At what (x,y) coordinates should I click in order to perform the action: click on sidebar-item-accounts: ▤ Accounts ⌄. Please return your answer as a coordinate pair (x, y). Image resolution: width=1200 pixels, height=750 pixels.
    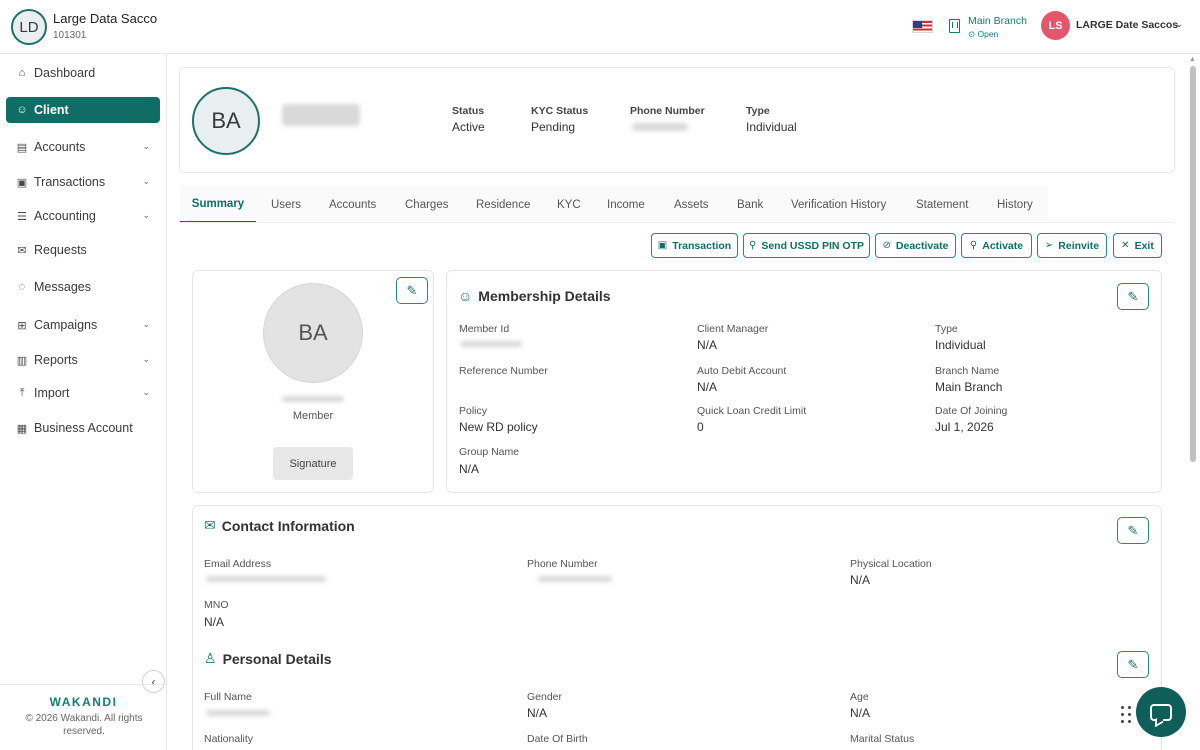
    Looking at the image, I should click on (83, 147).